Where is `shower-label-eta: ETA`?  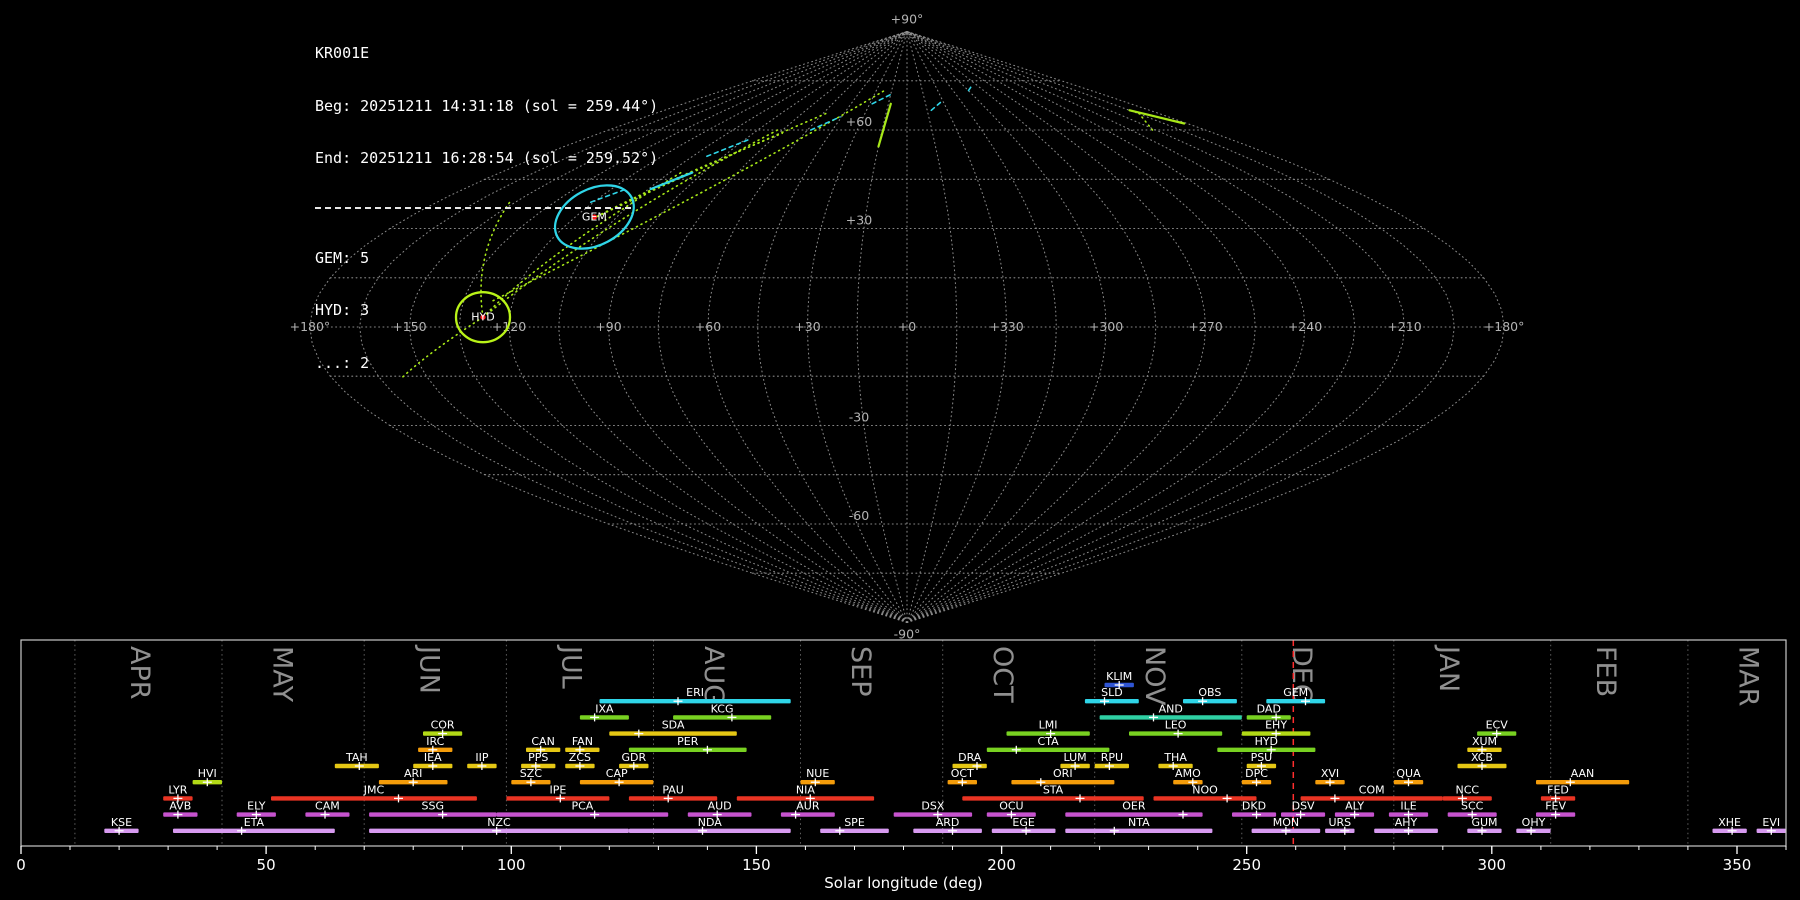 shower-label-eta: ETA is located at coordinates (254, 822).